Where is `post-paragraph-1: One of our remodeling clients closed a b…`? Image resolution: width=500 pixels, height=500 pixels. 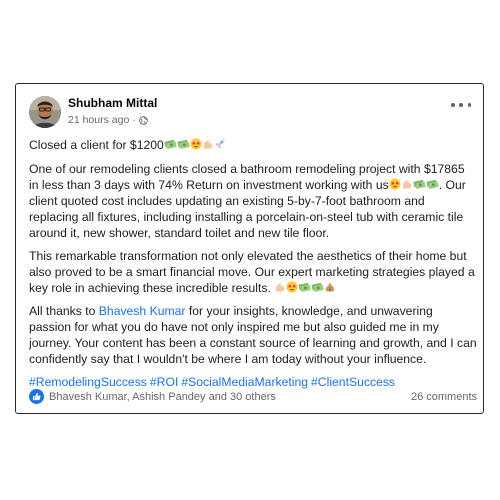 post-paragraph-1: One of our remodeling clients closed a b… is located at coordinates (247, 201).